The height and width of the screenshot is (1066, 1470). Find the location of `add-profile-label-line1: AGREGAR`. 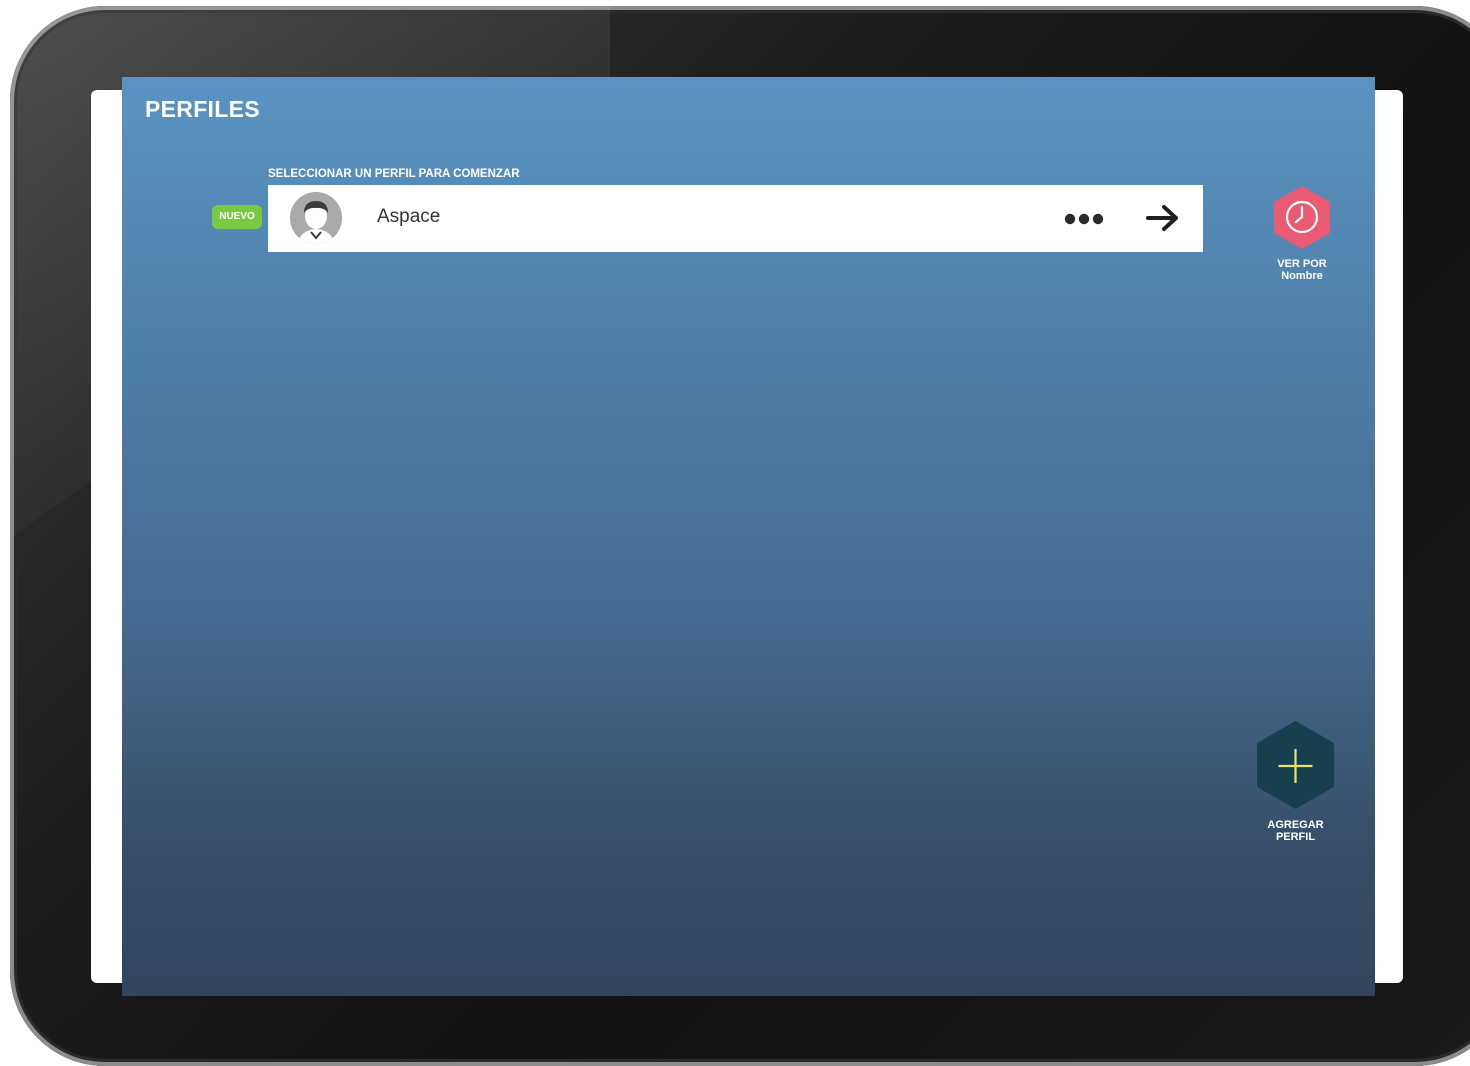

add-profile-label-line1: AGREGAR is located at coordinates (1295, 825).